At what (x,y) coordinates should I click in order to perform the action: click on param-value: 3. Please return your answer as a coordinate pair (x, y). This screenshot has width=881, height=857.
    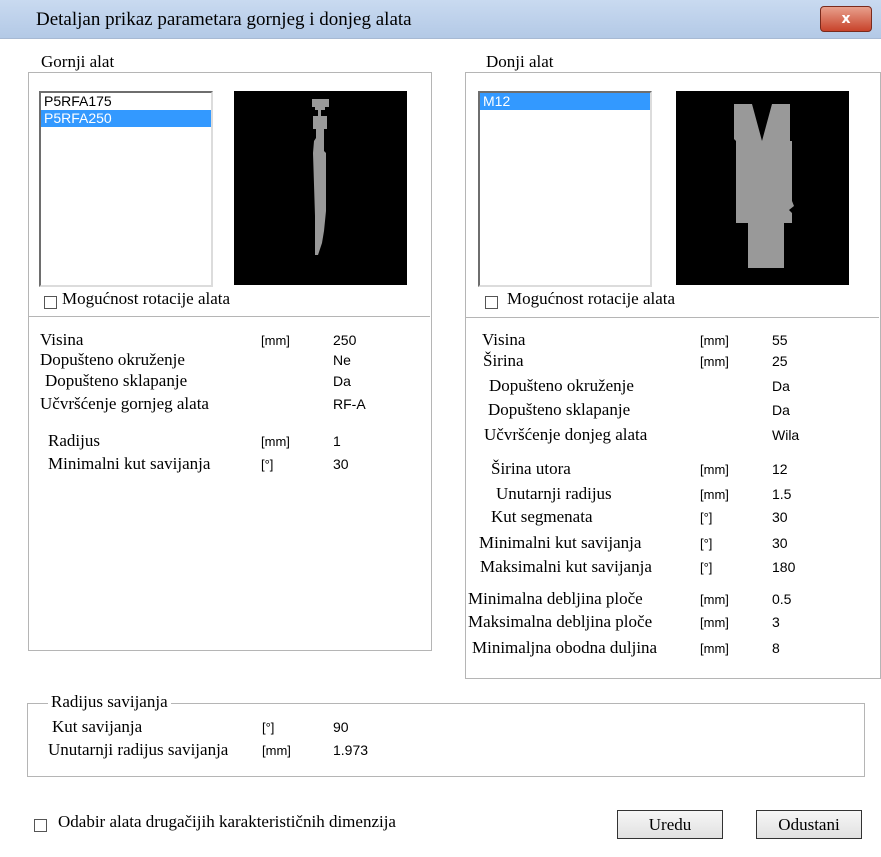
    Looking at the image, I should click on (776, 622).